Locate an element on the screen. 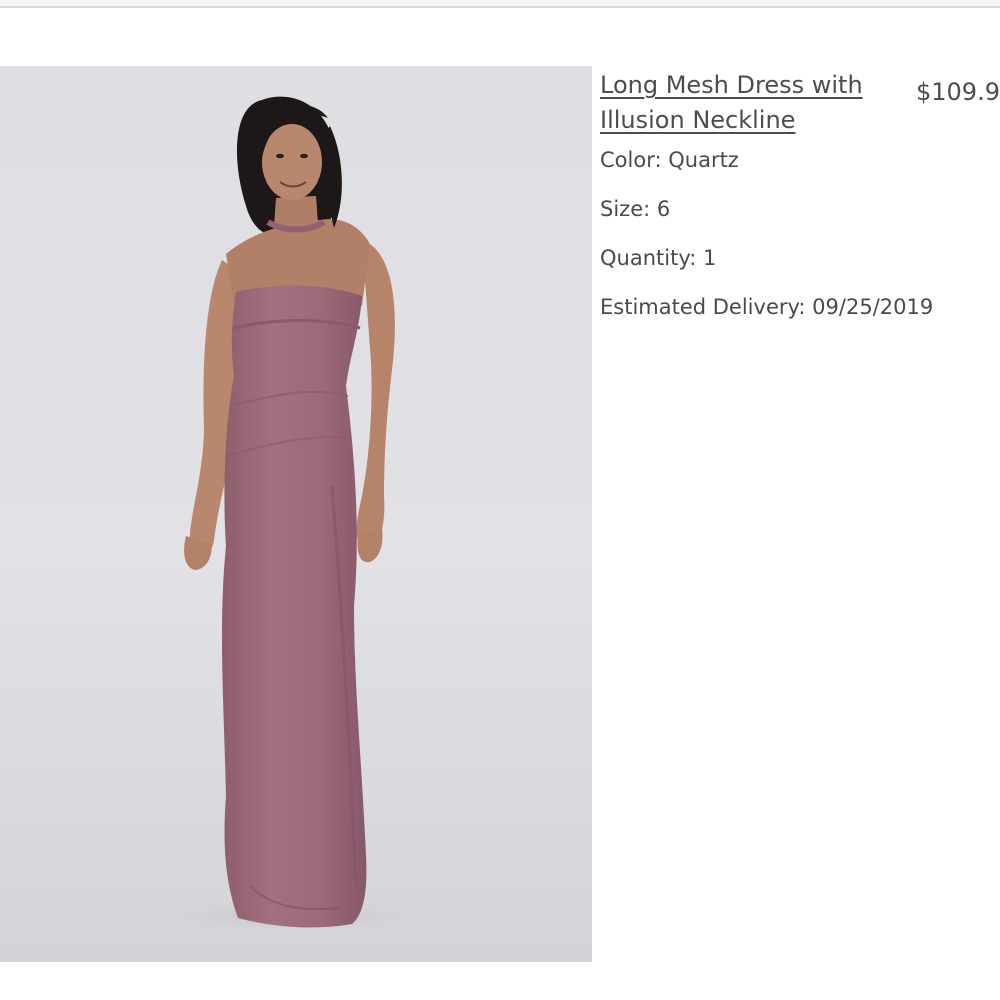 Image resolution: width=1000 pixels, height=1000 pixels. eye-right is located at coordinates (304, 156).